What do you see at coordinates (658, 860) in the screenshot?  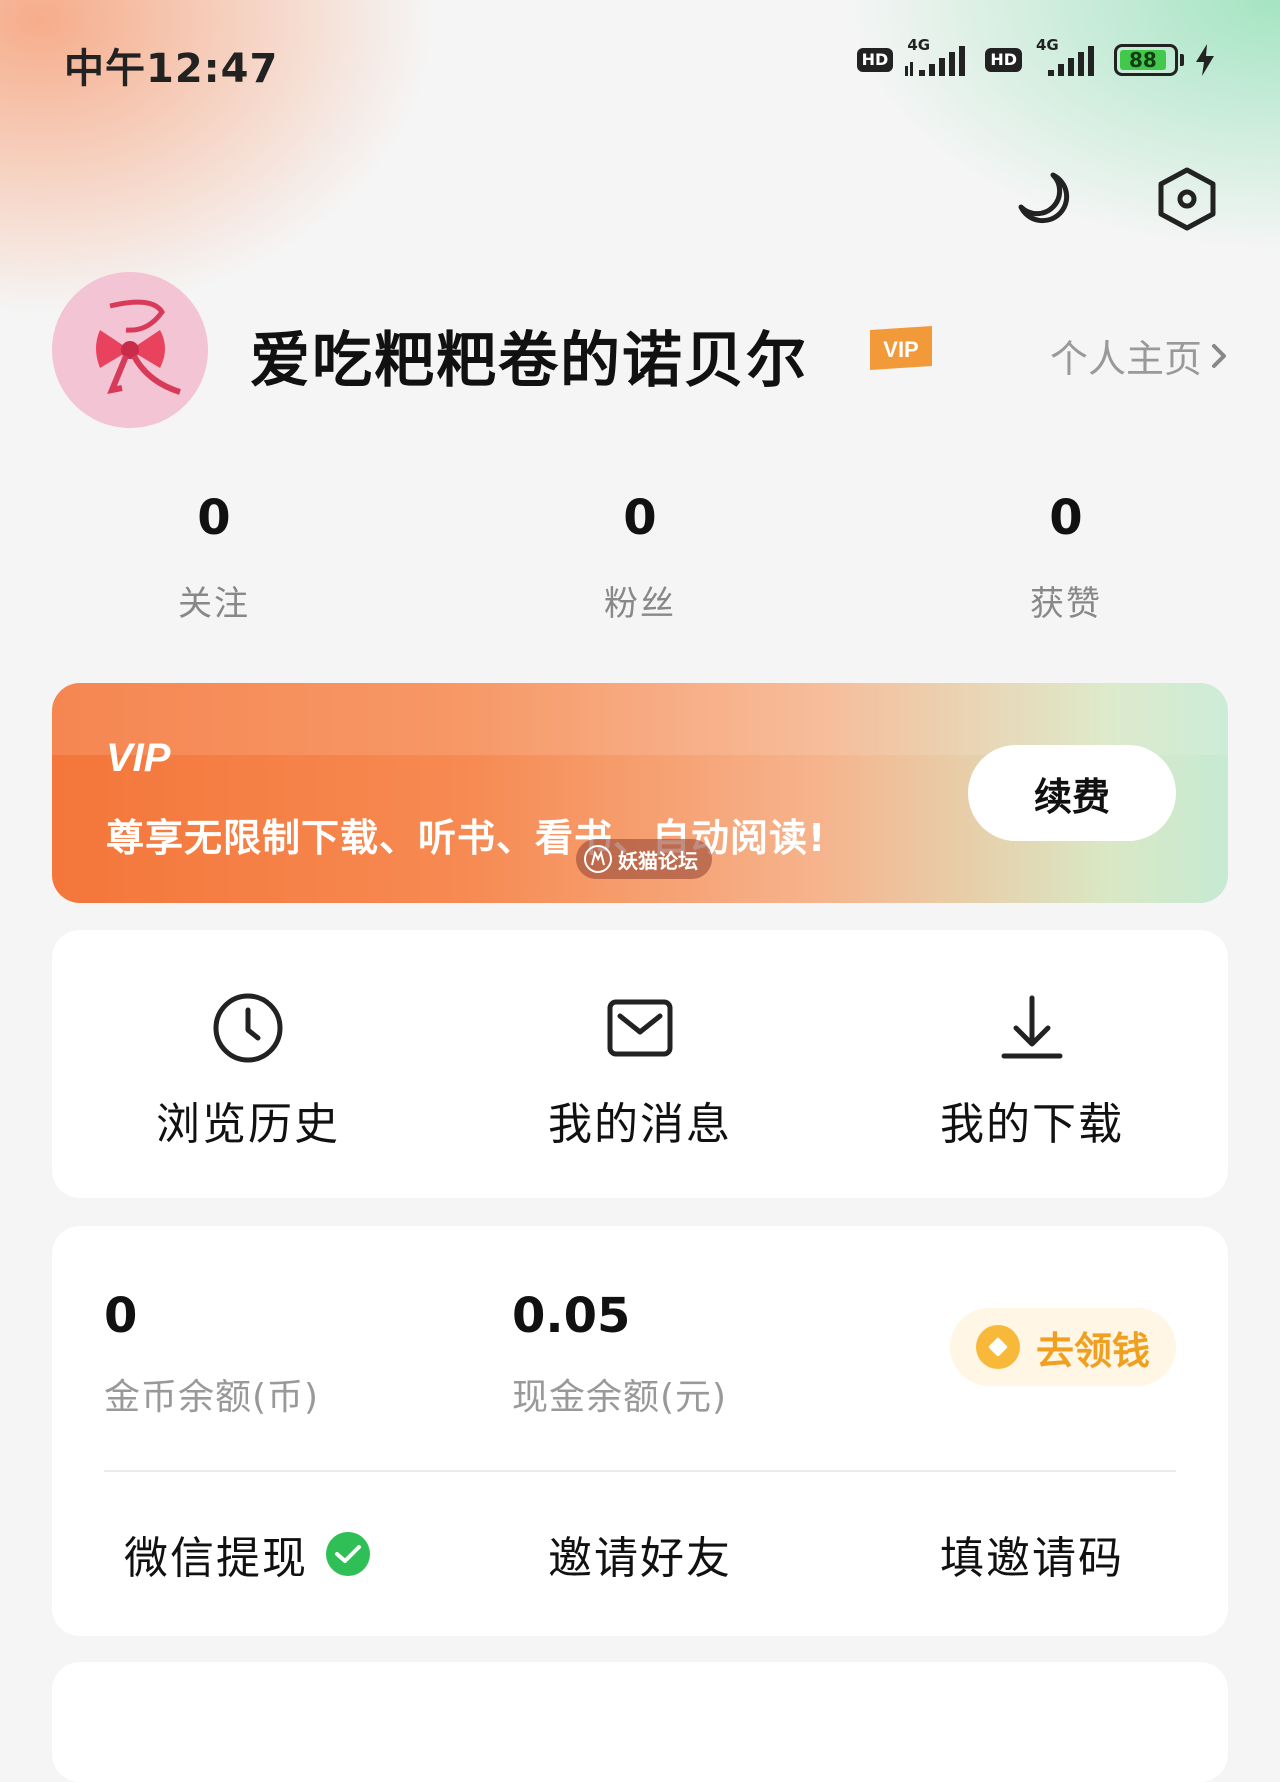 I see `watermark-text: 妖猫论坛` at bounding box center [658, 860].